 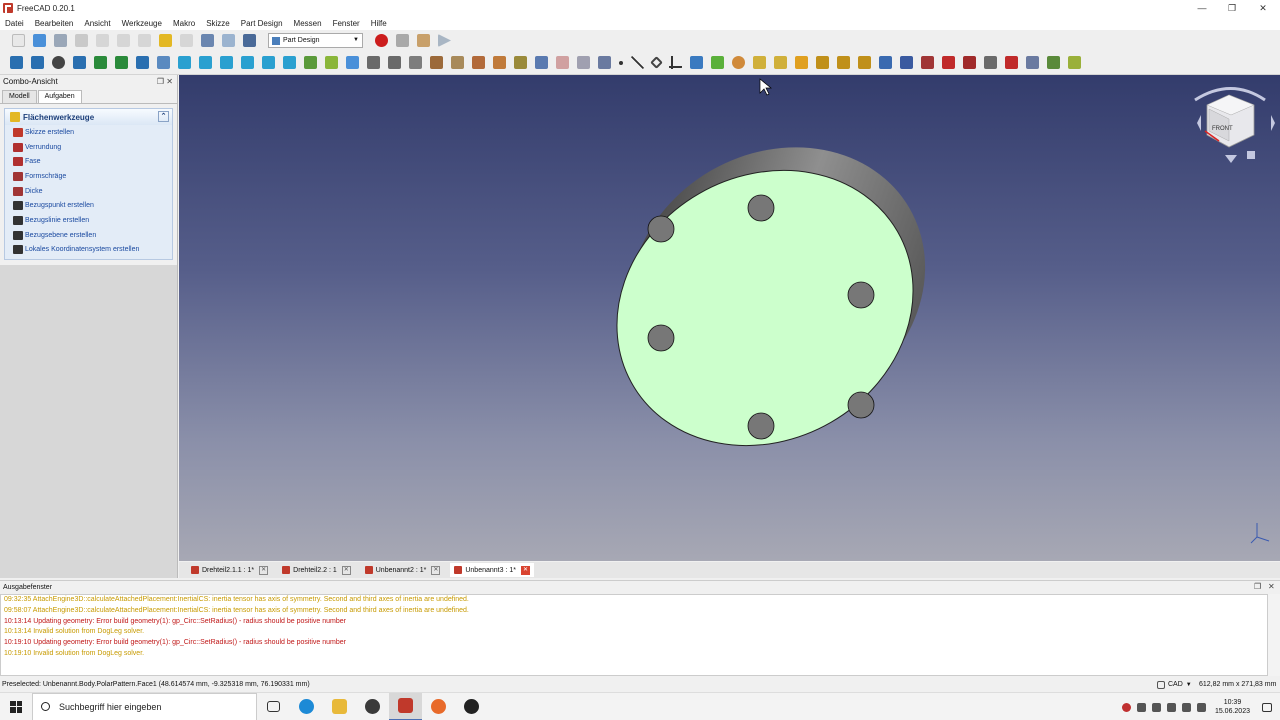 I want to click on task-item: Lokales Koordinatensystem erstellen, so click(x=88, y=250).